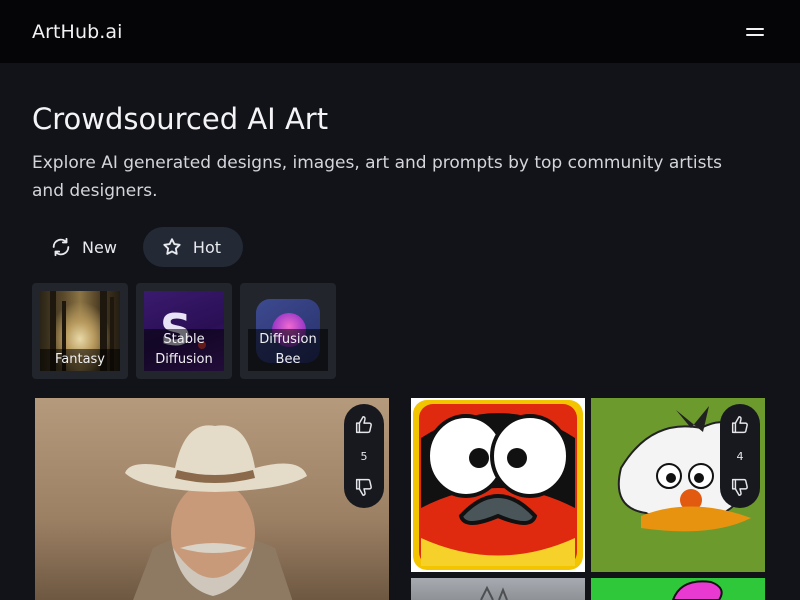  What do you see at coordinates (180, 119) in the screenshot?
I see `page-title: Crowdsourced AI Art` at bounding box center [180, 119].